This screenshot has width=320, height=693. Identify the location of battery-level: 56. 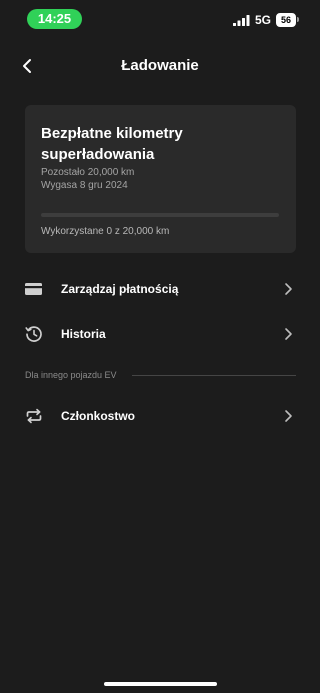
(286, 20).